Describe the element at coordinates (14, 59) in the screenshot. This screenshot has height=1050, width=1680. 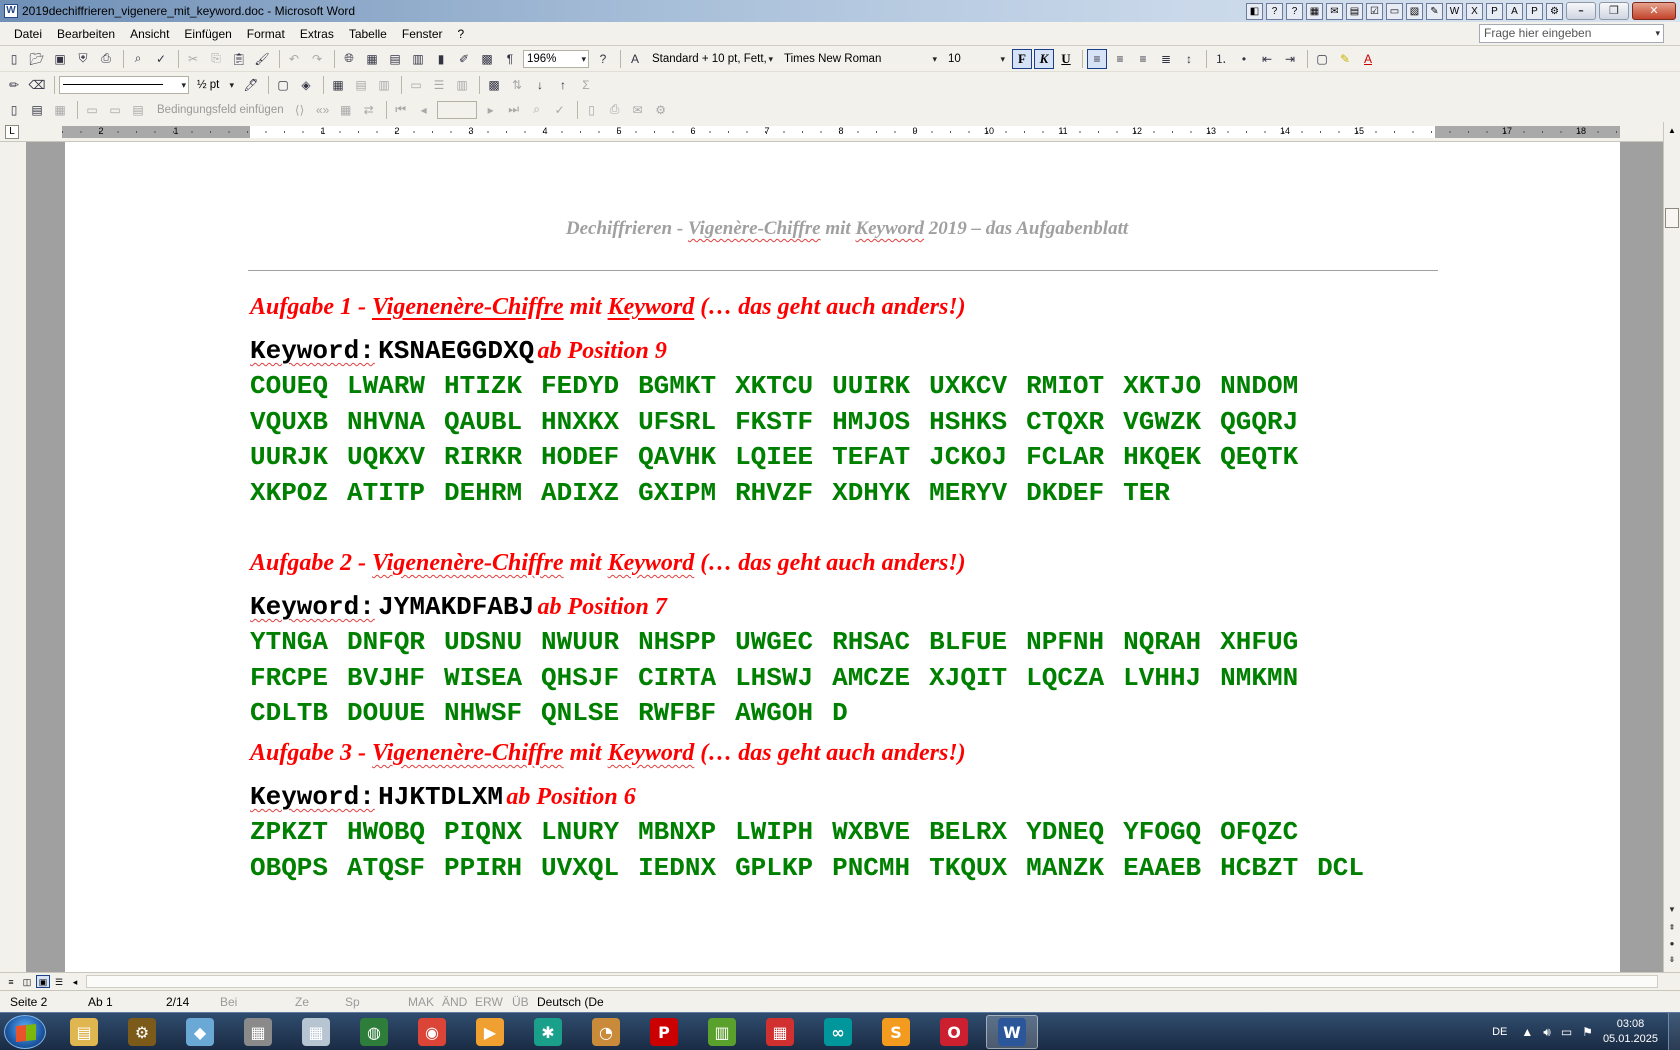
I see `new-document-icon: ▯` at that location.